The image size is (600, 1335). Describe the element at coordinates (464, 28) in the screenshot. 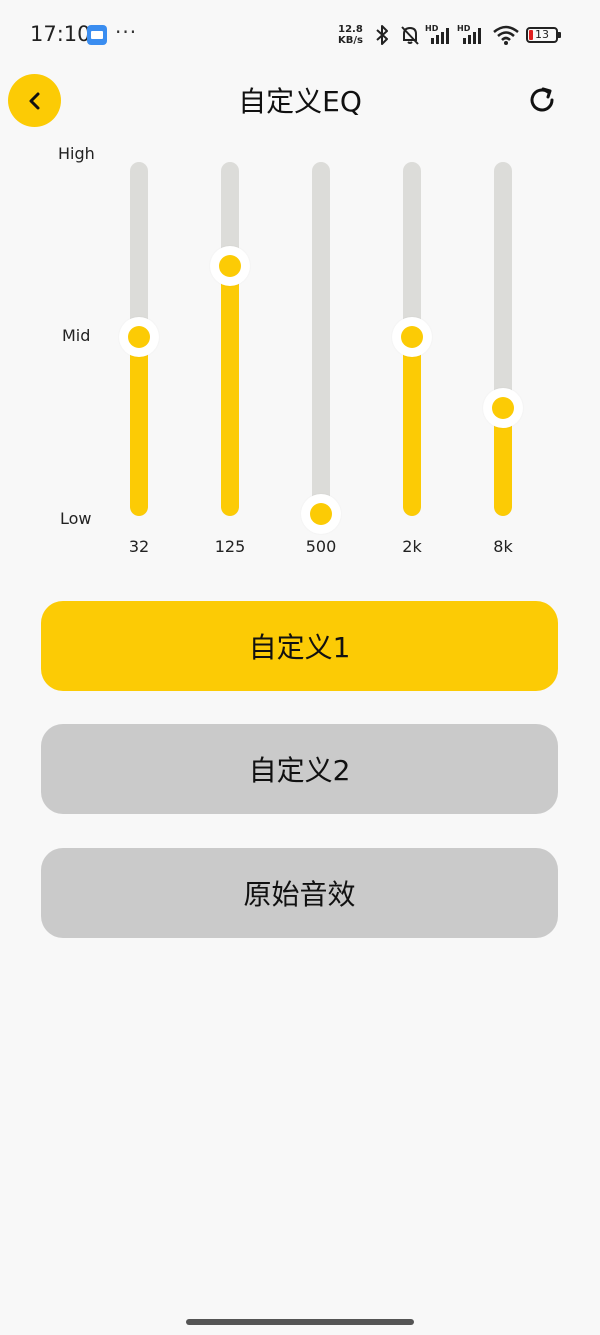

I see `hd-label-2: HD` at that location.